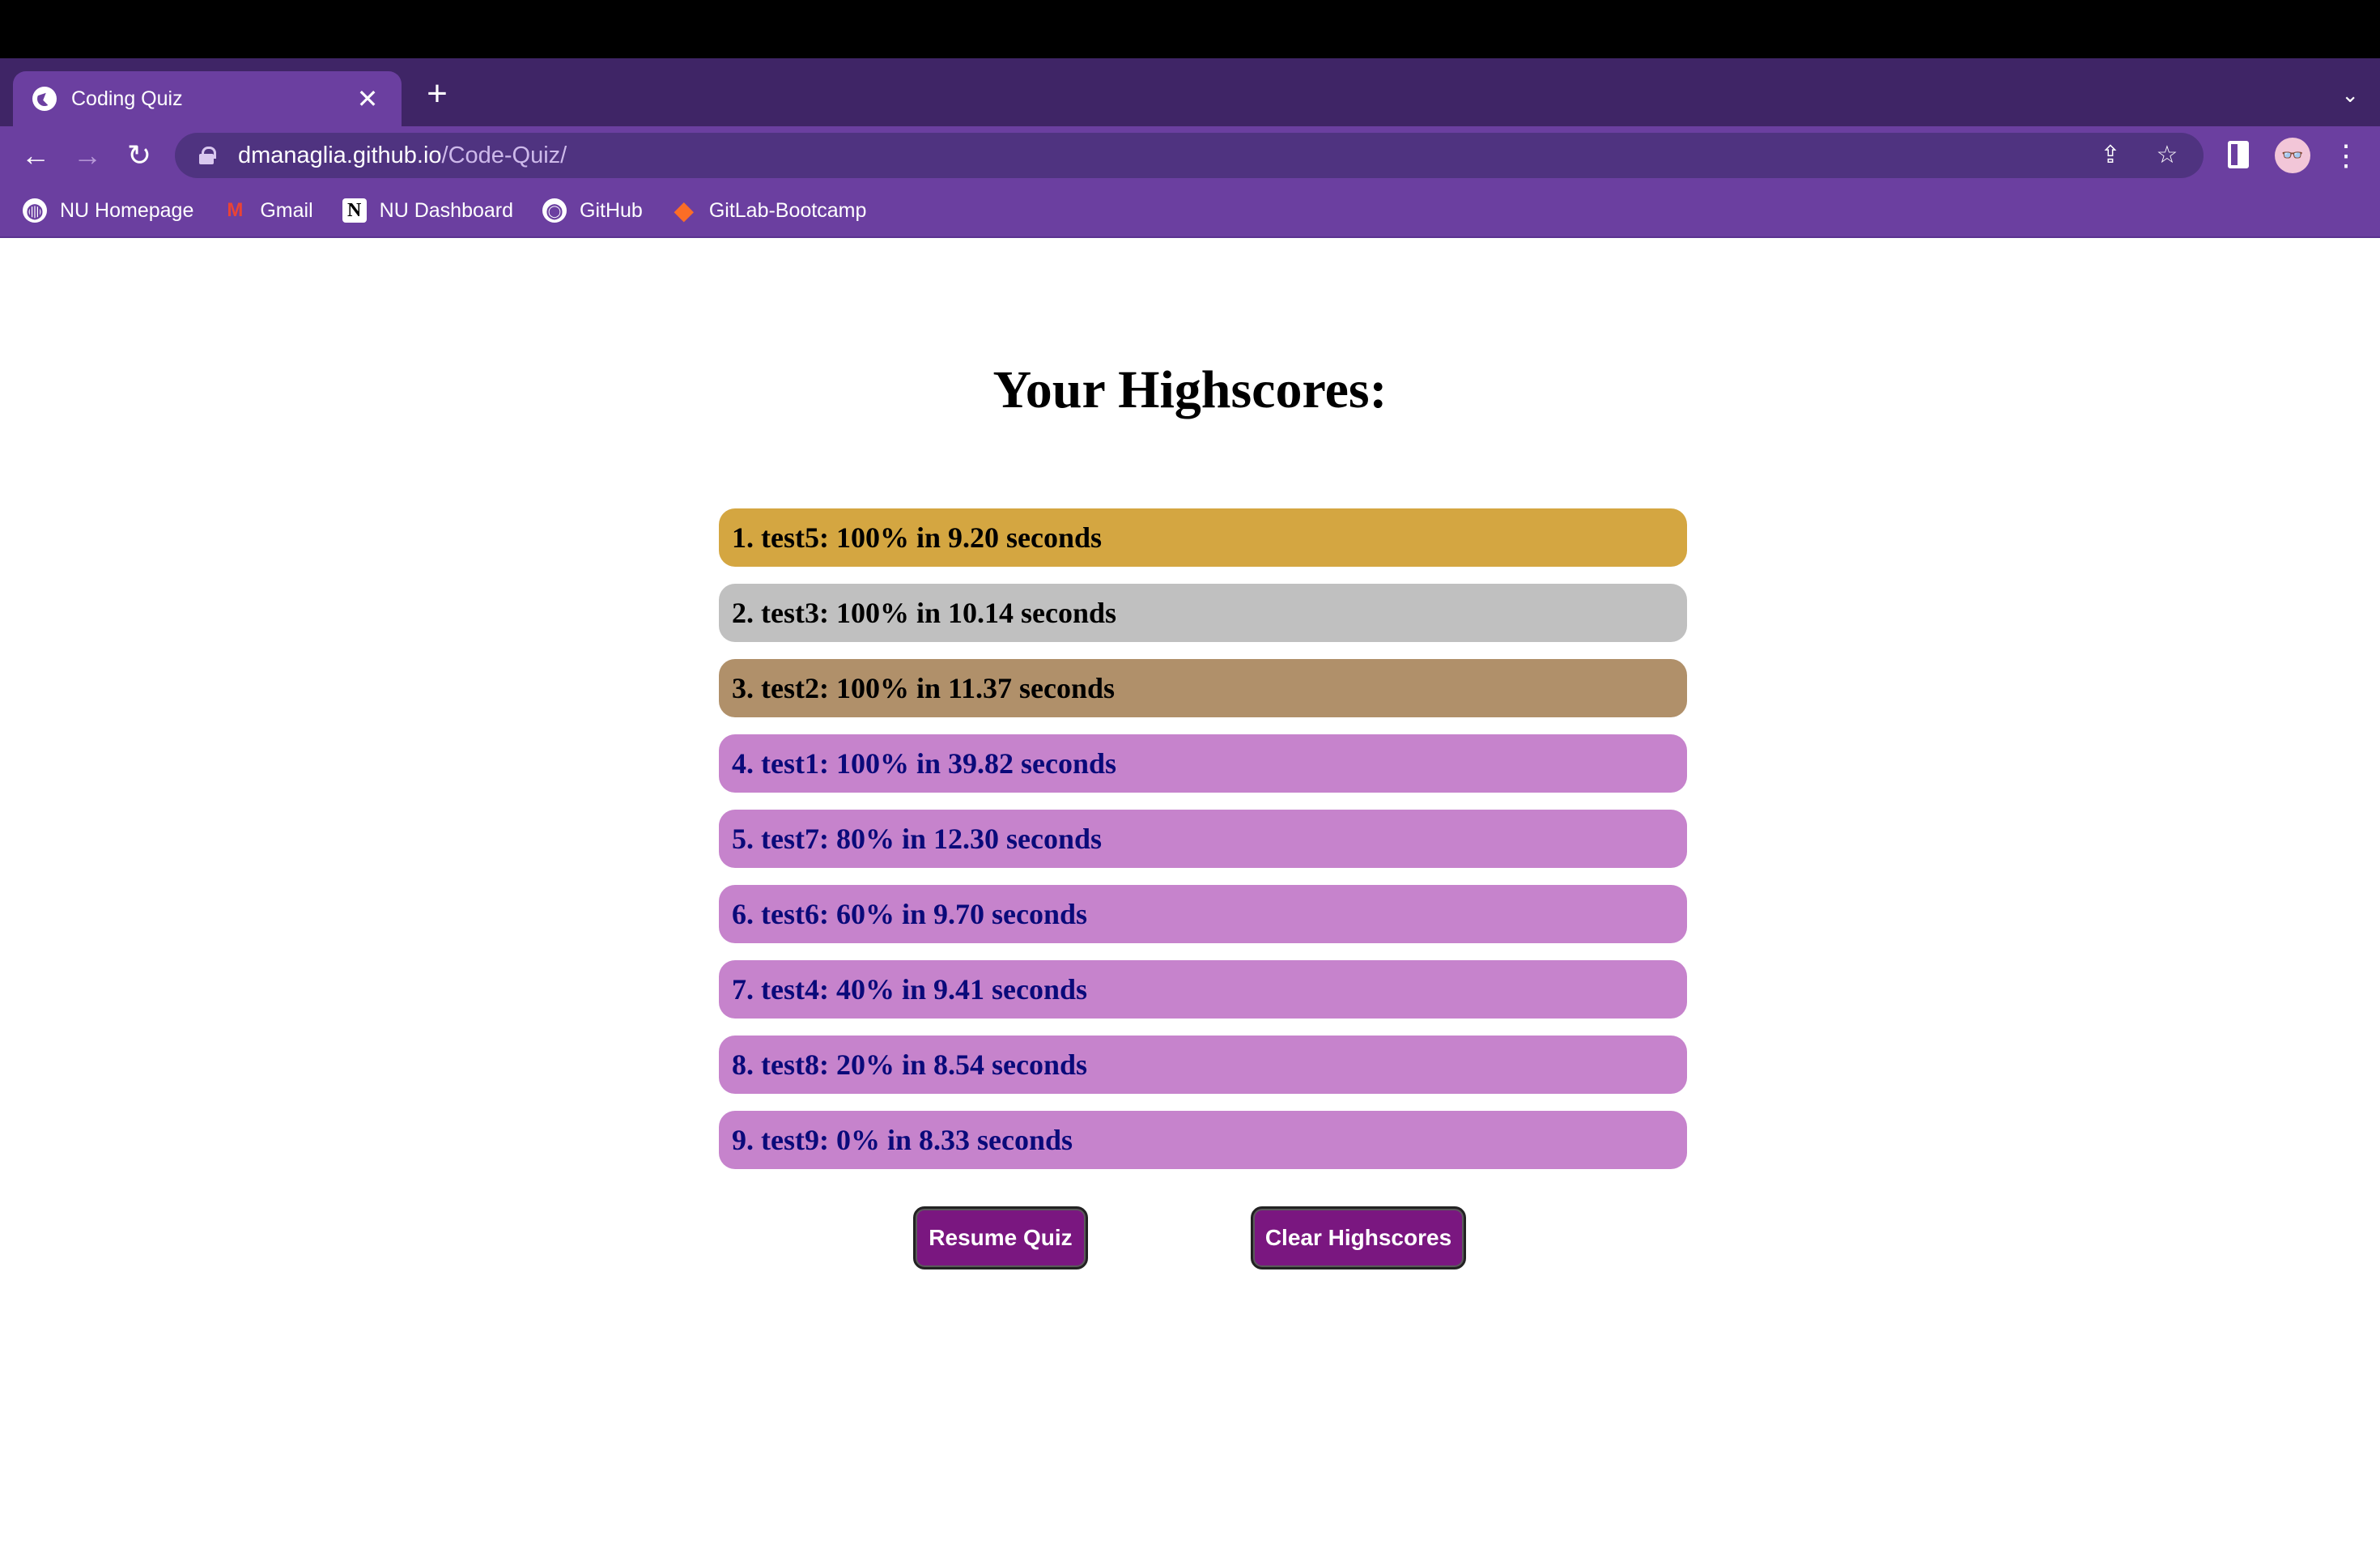  Describe the element at coordinates (1203, 688) in the screenshot. I see `highscore-item: 3. test2: 100% in 11.37 seconds` at that location.